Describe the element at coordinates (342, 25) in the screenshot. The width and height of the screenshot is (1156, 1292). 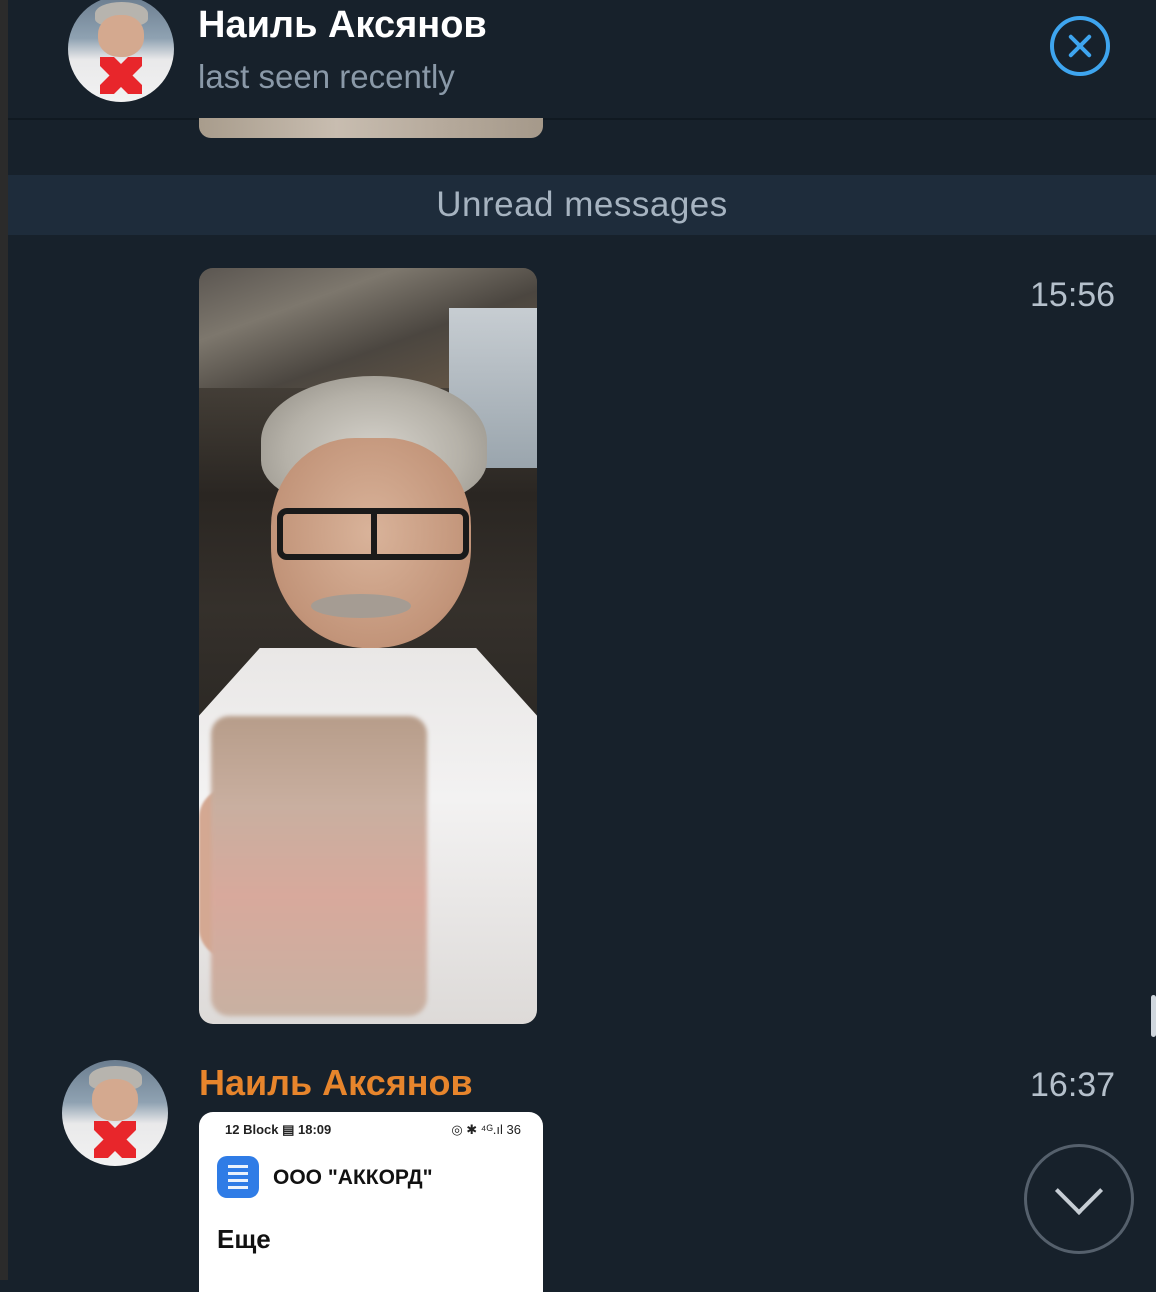
I see `contact-name: Наиль Аксянов` at that location.